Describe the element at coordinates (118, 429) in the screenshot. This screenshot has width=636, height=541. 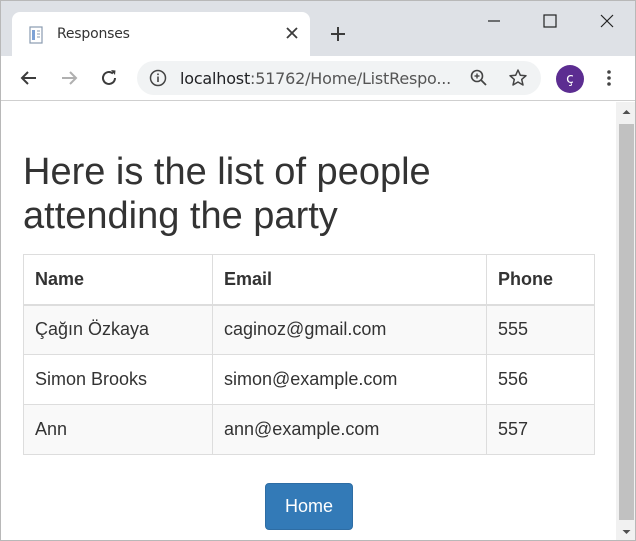
I see `cell-name: Ann` at that location.